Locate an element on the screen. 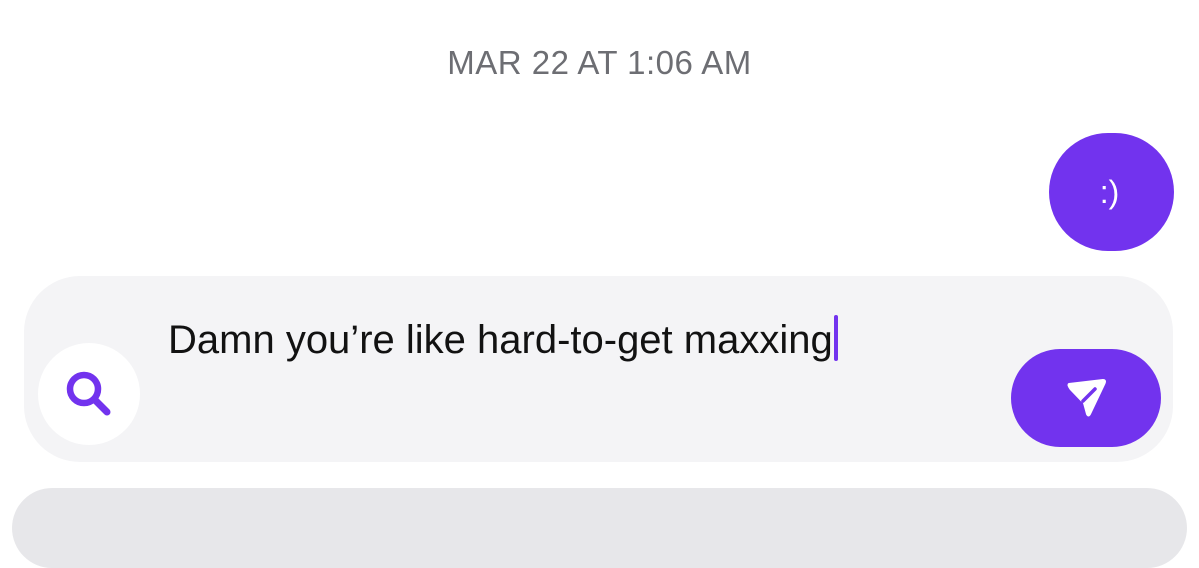 The image size is (1199, 568). keyboard-area is located at coordinates (599, 528).